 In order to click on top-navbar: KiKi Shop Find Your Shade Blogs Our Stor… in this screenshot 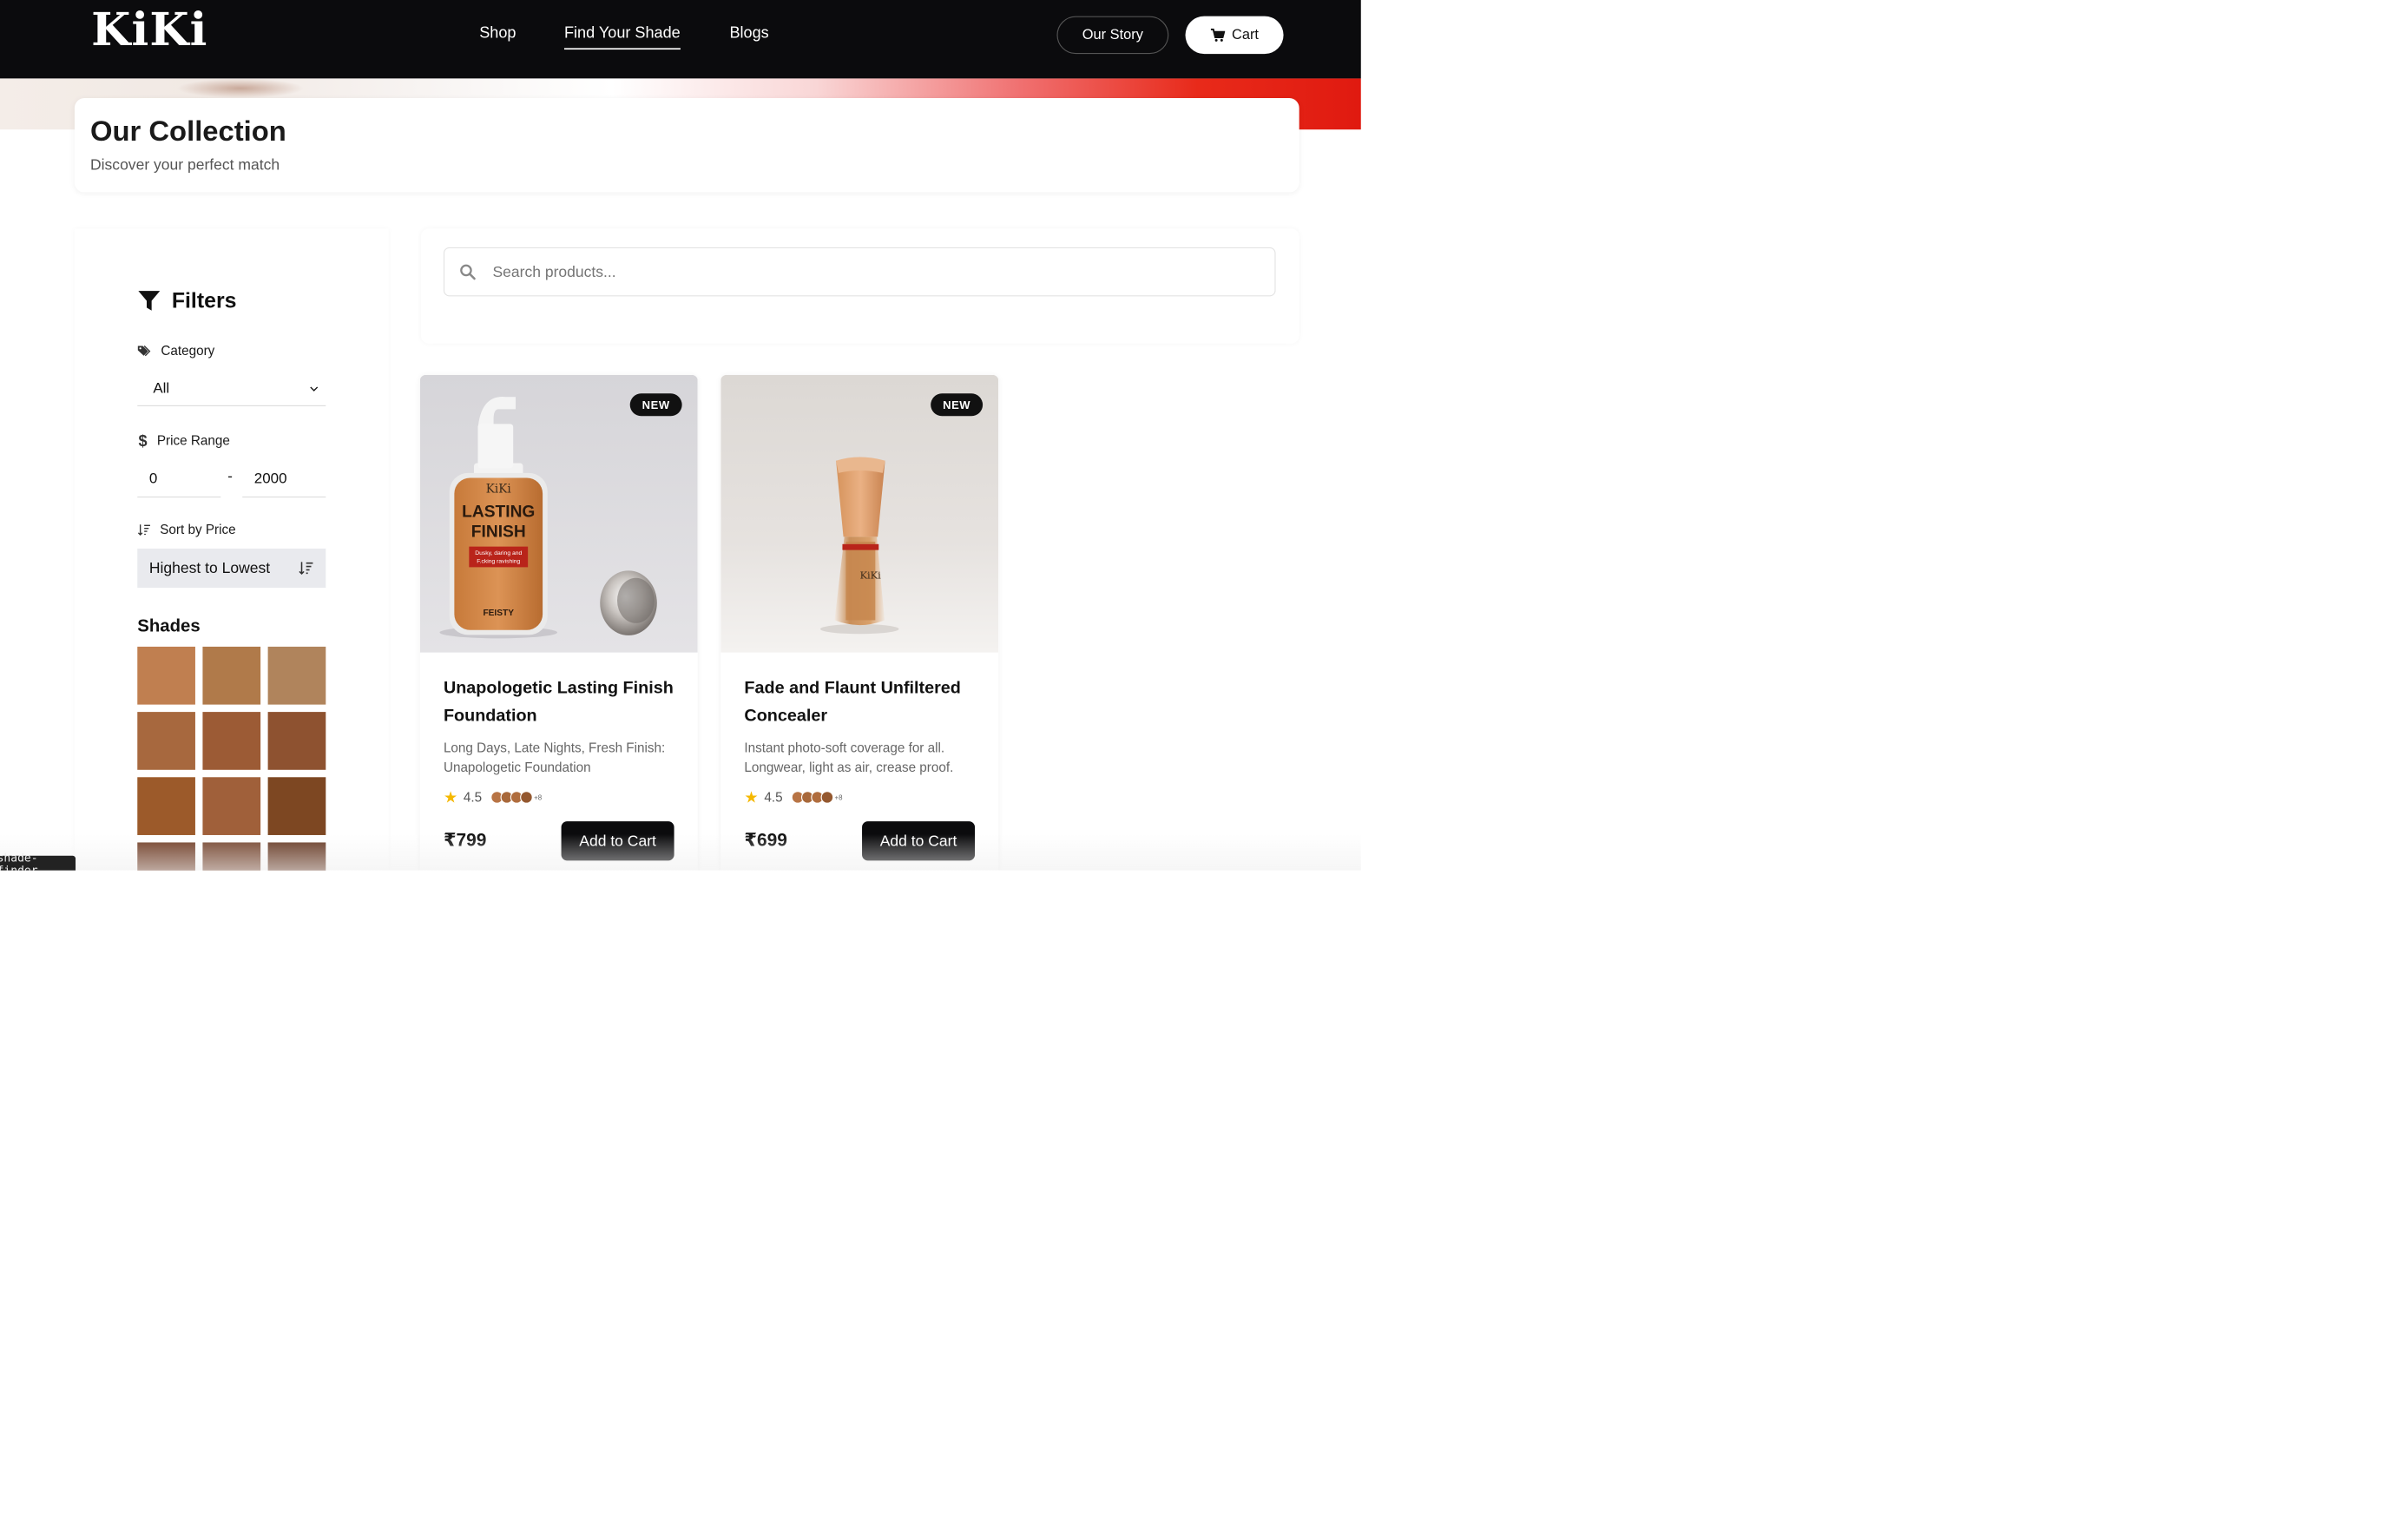, I will do `click(680, 40)`.